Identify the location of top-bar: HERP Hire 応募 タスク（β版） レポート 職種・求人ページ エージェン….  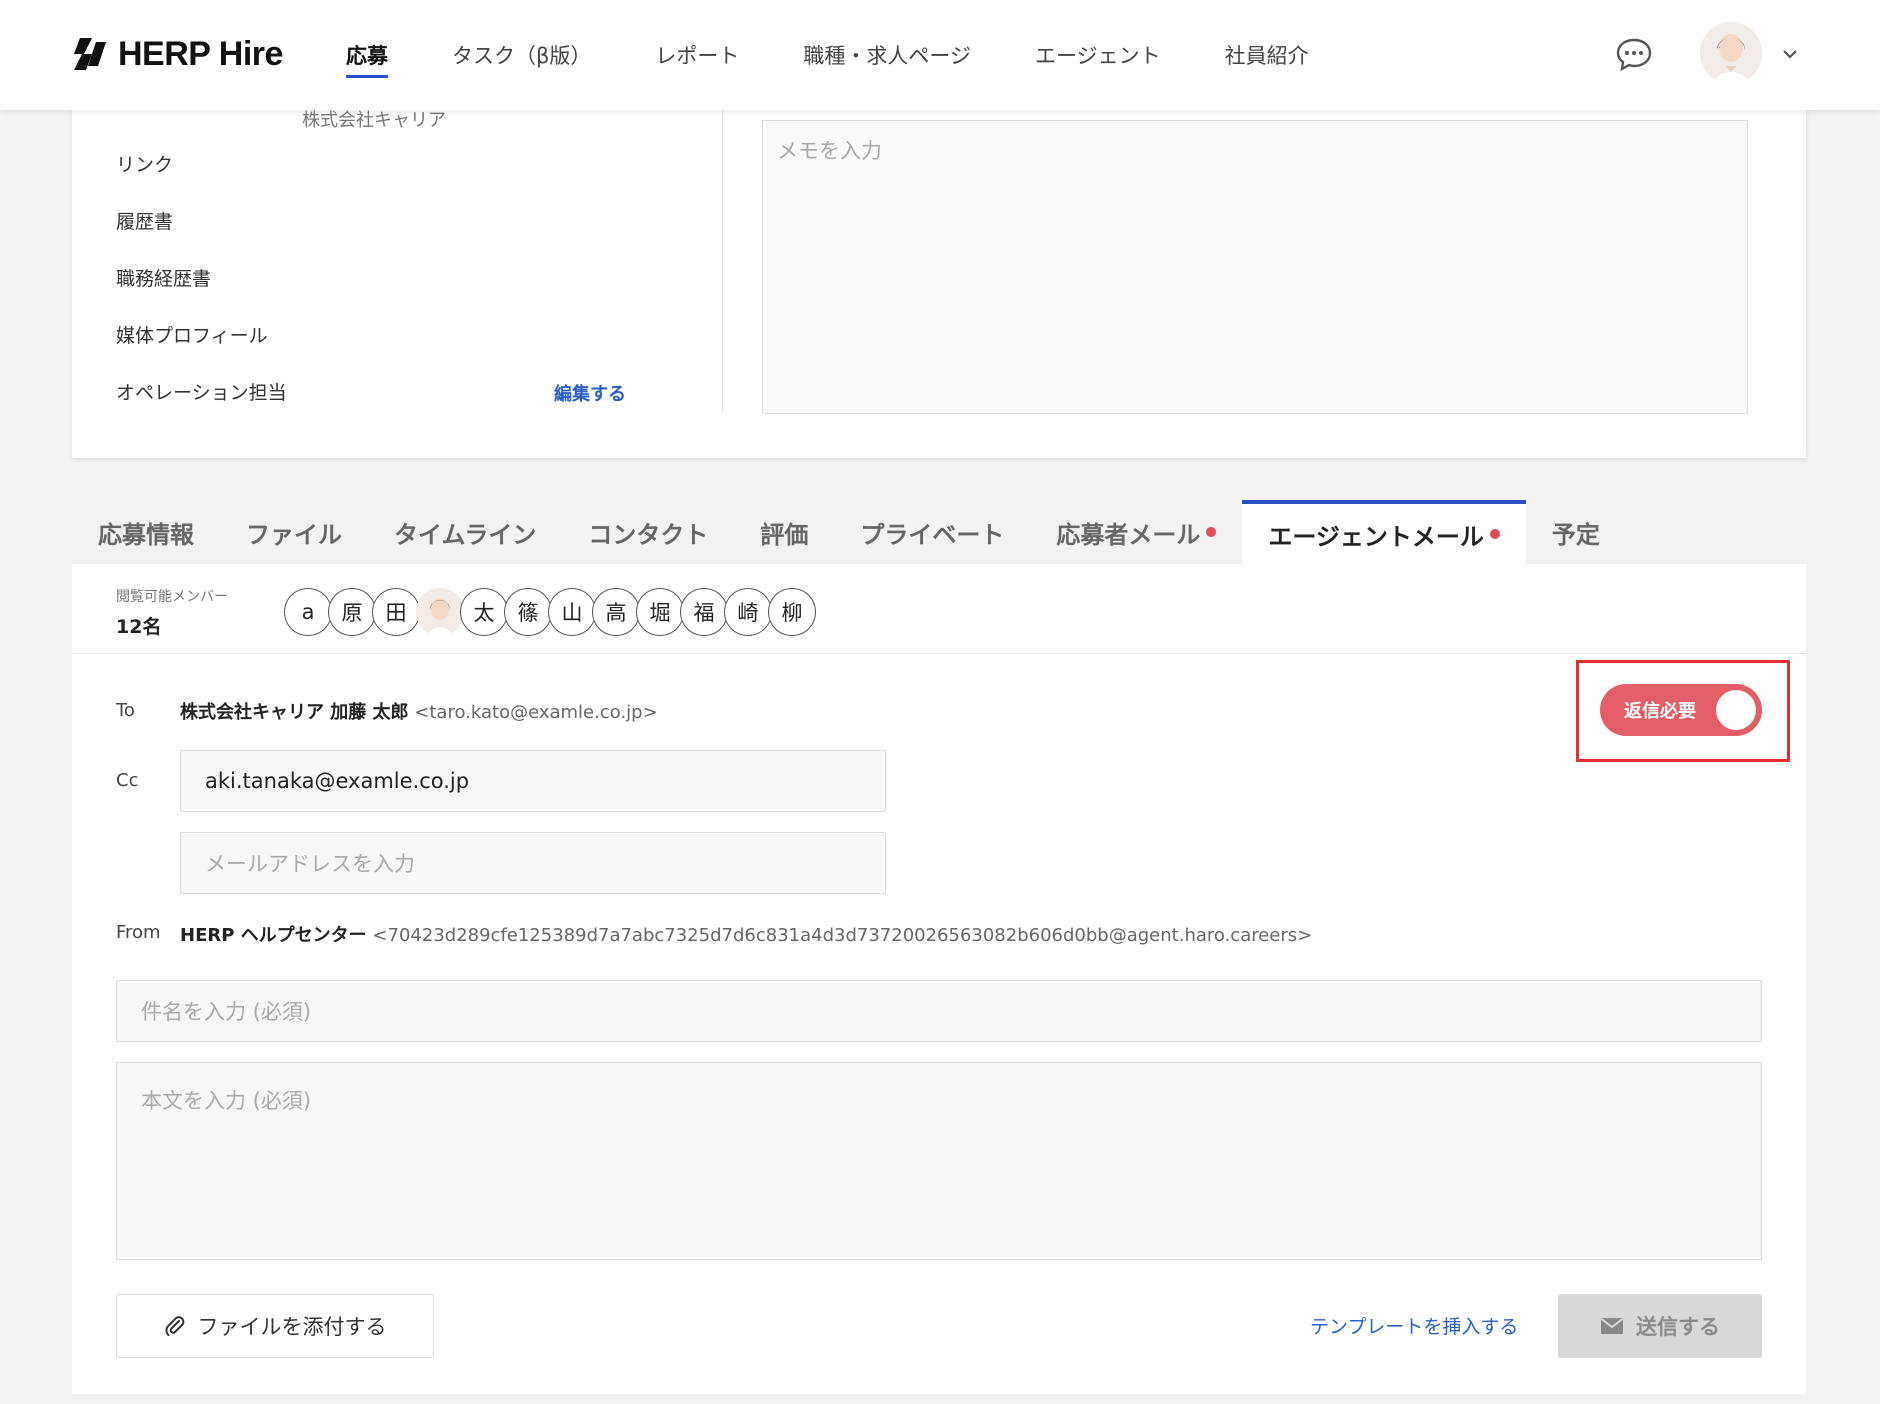
(940, 55).